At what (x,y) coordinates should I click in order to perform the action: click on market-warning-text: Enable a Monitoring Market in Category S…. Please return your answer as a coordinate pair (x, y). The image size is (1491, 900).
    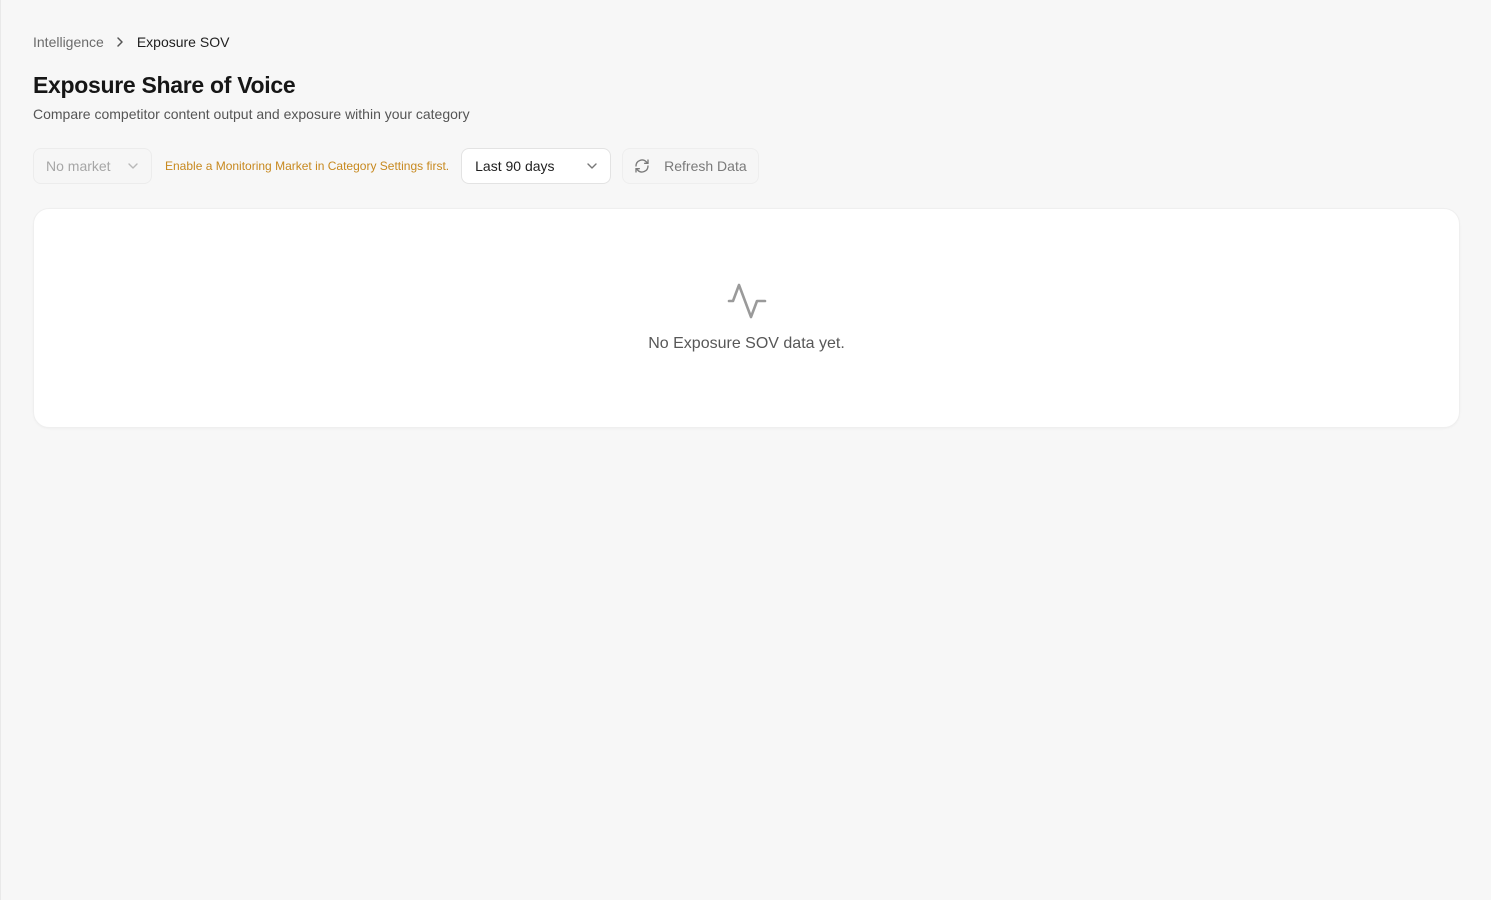
    Looking at the image, I should click on (307, 166).